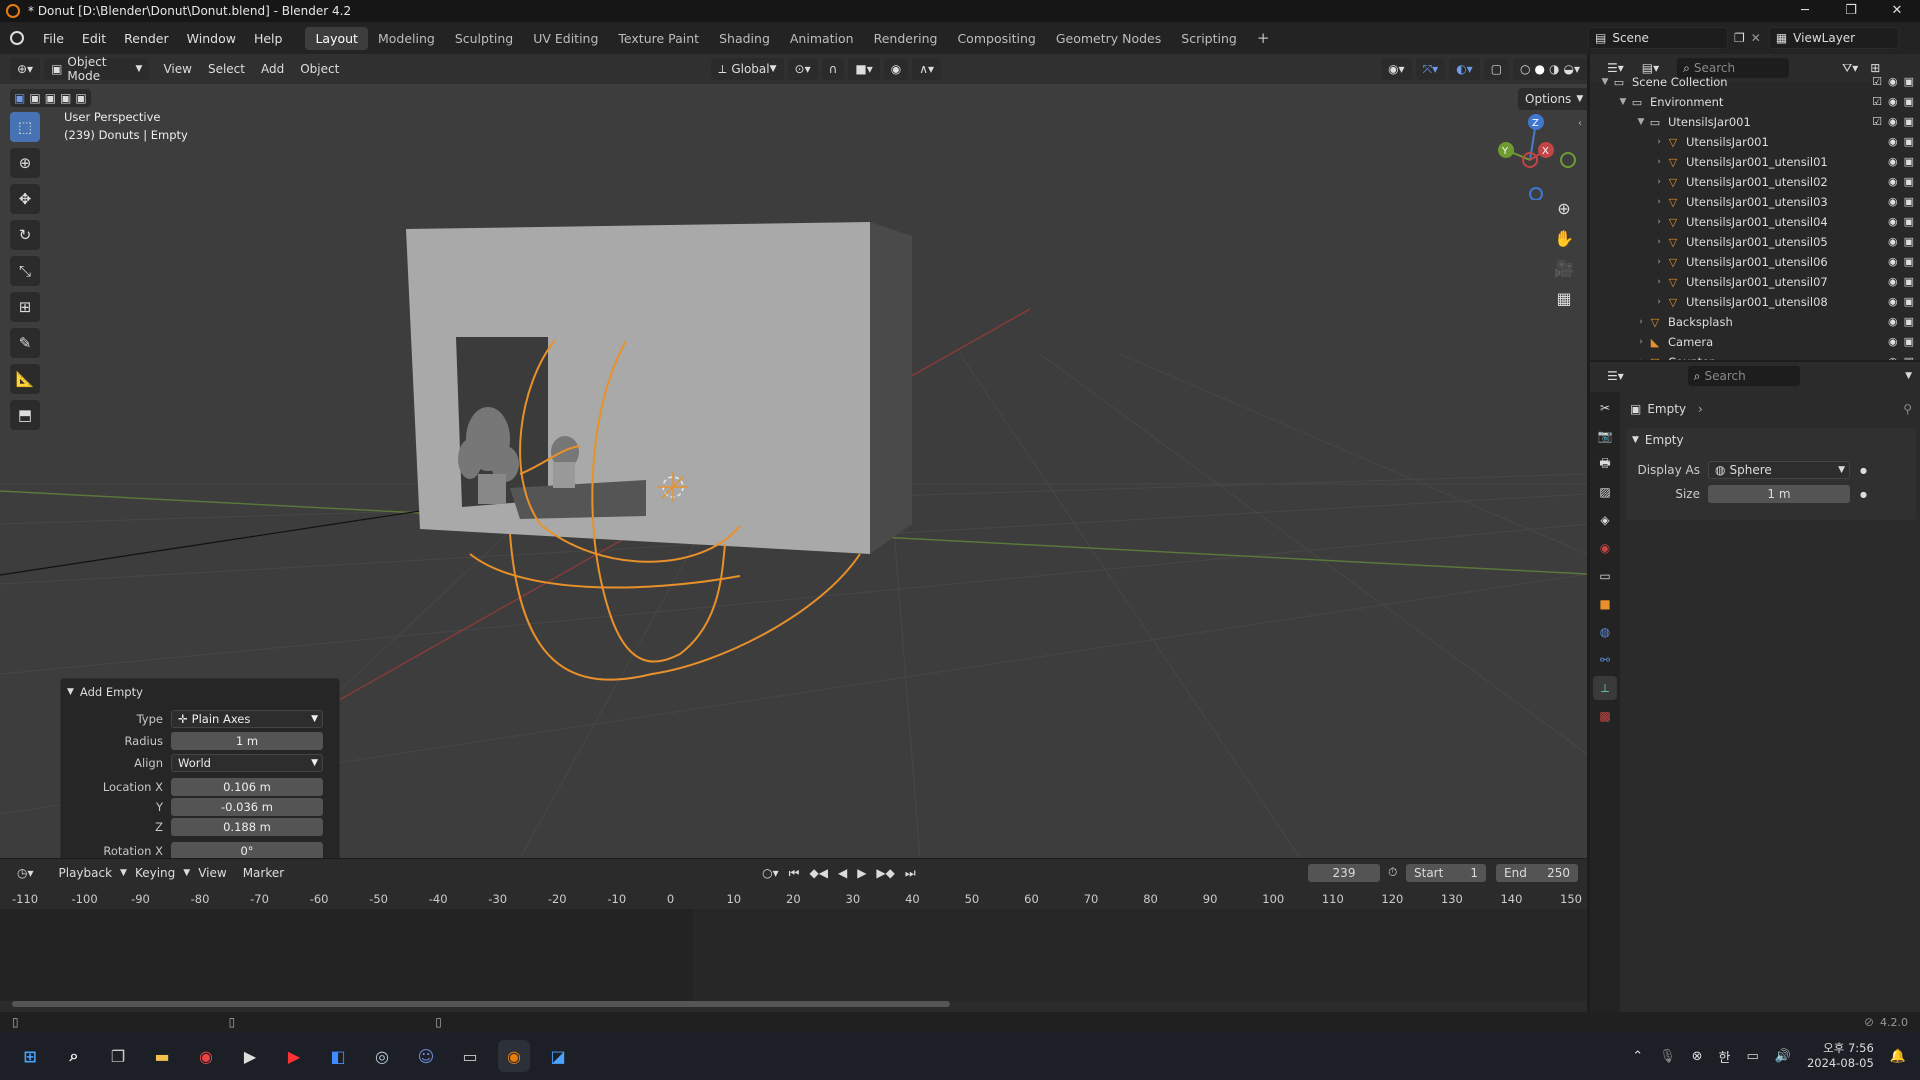  I want to click on select-new-icon: ▣, so click(19, 98).